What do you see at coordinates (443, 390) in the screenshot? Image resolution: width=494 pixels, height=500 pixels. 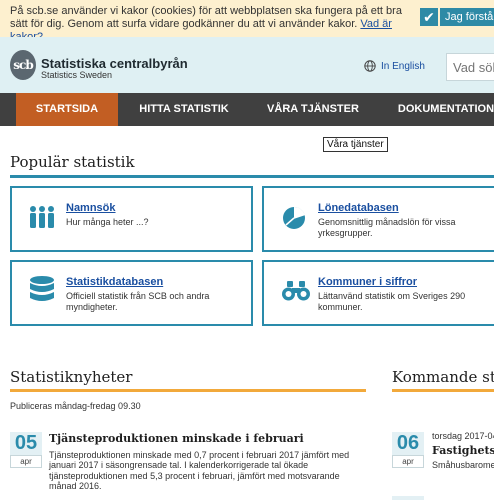 I see `upcoming-divider` at bounding box center [443, 390].